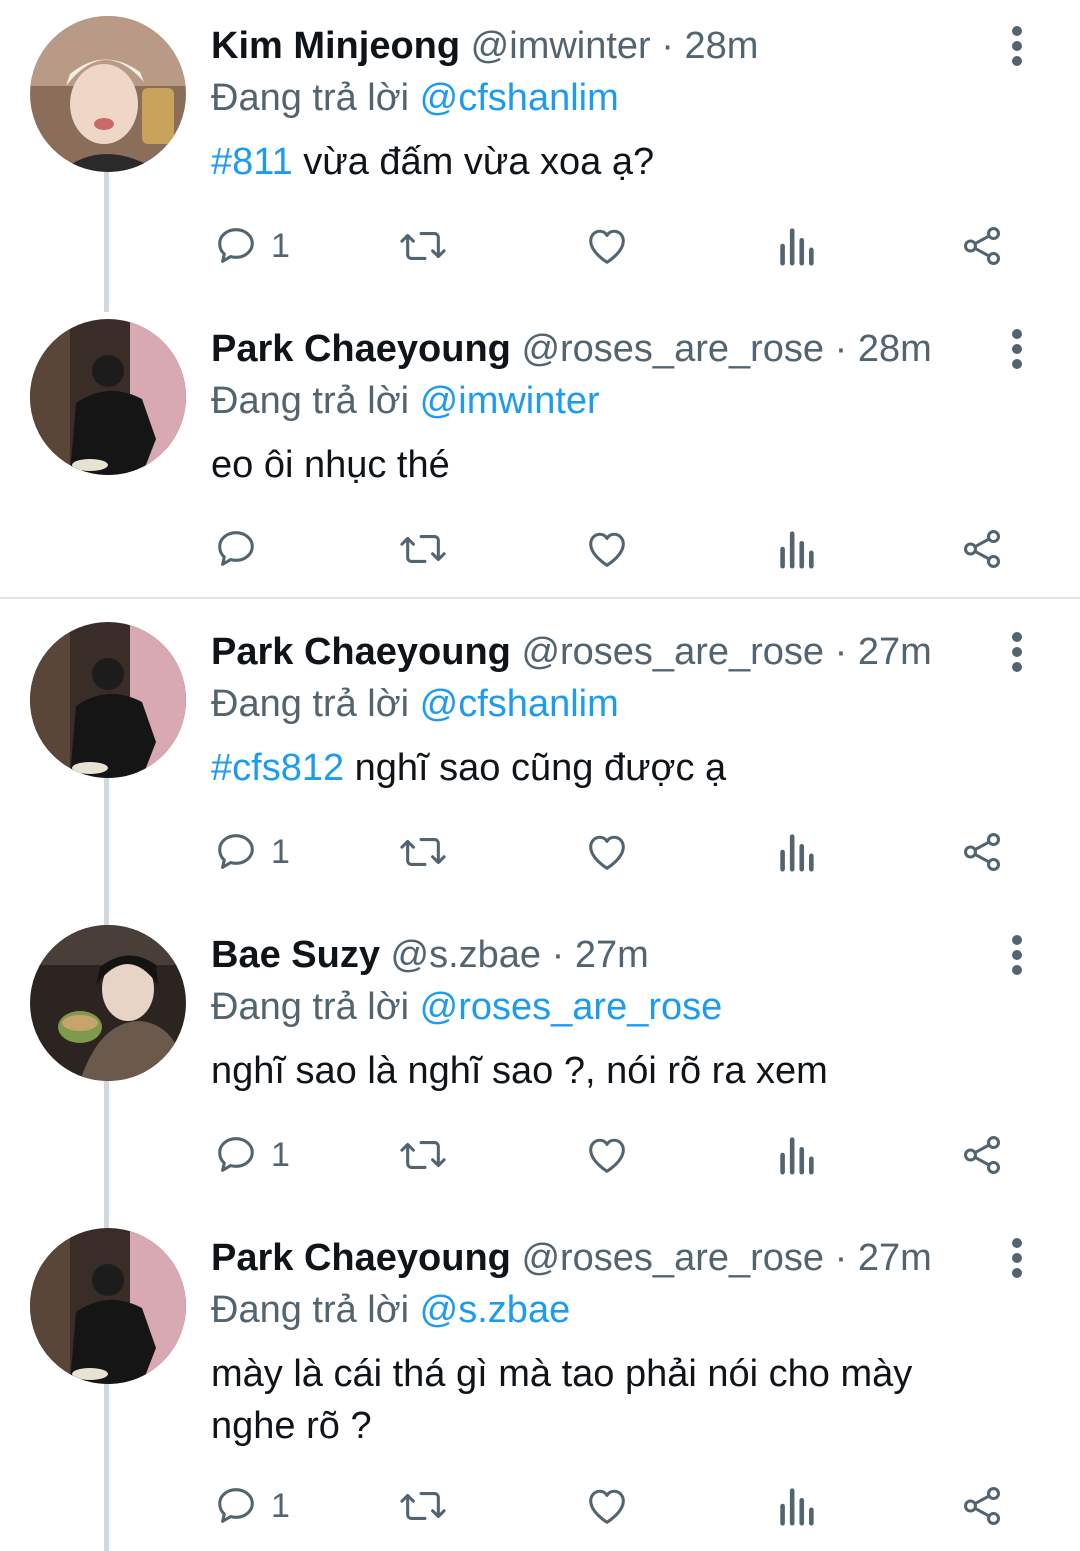  What do you see at coordinates (295, 955) in the screenshot?
I see `display-name: Bae Suzy` at bounding box center [295, 955].